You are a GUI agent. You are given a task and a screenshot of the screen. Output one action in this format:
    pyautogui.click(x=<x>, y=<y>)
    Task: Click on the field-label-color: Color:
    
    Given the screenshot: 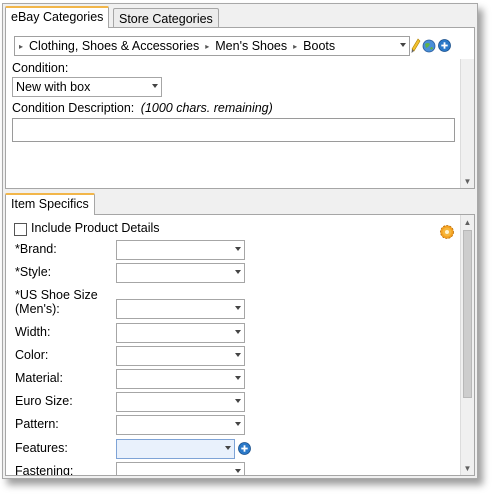 What is the action you would take?
    pyautogui.click(x=32, y=355)
    